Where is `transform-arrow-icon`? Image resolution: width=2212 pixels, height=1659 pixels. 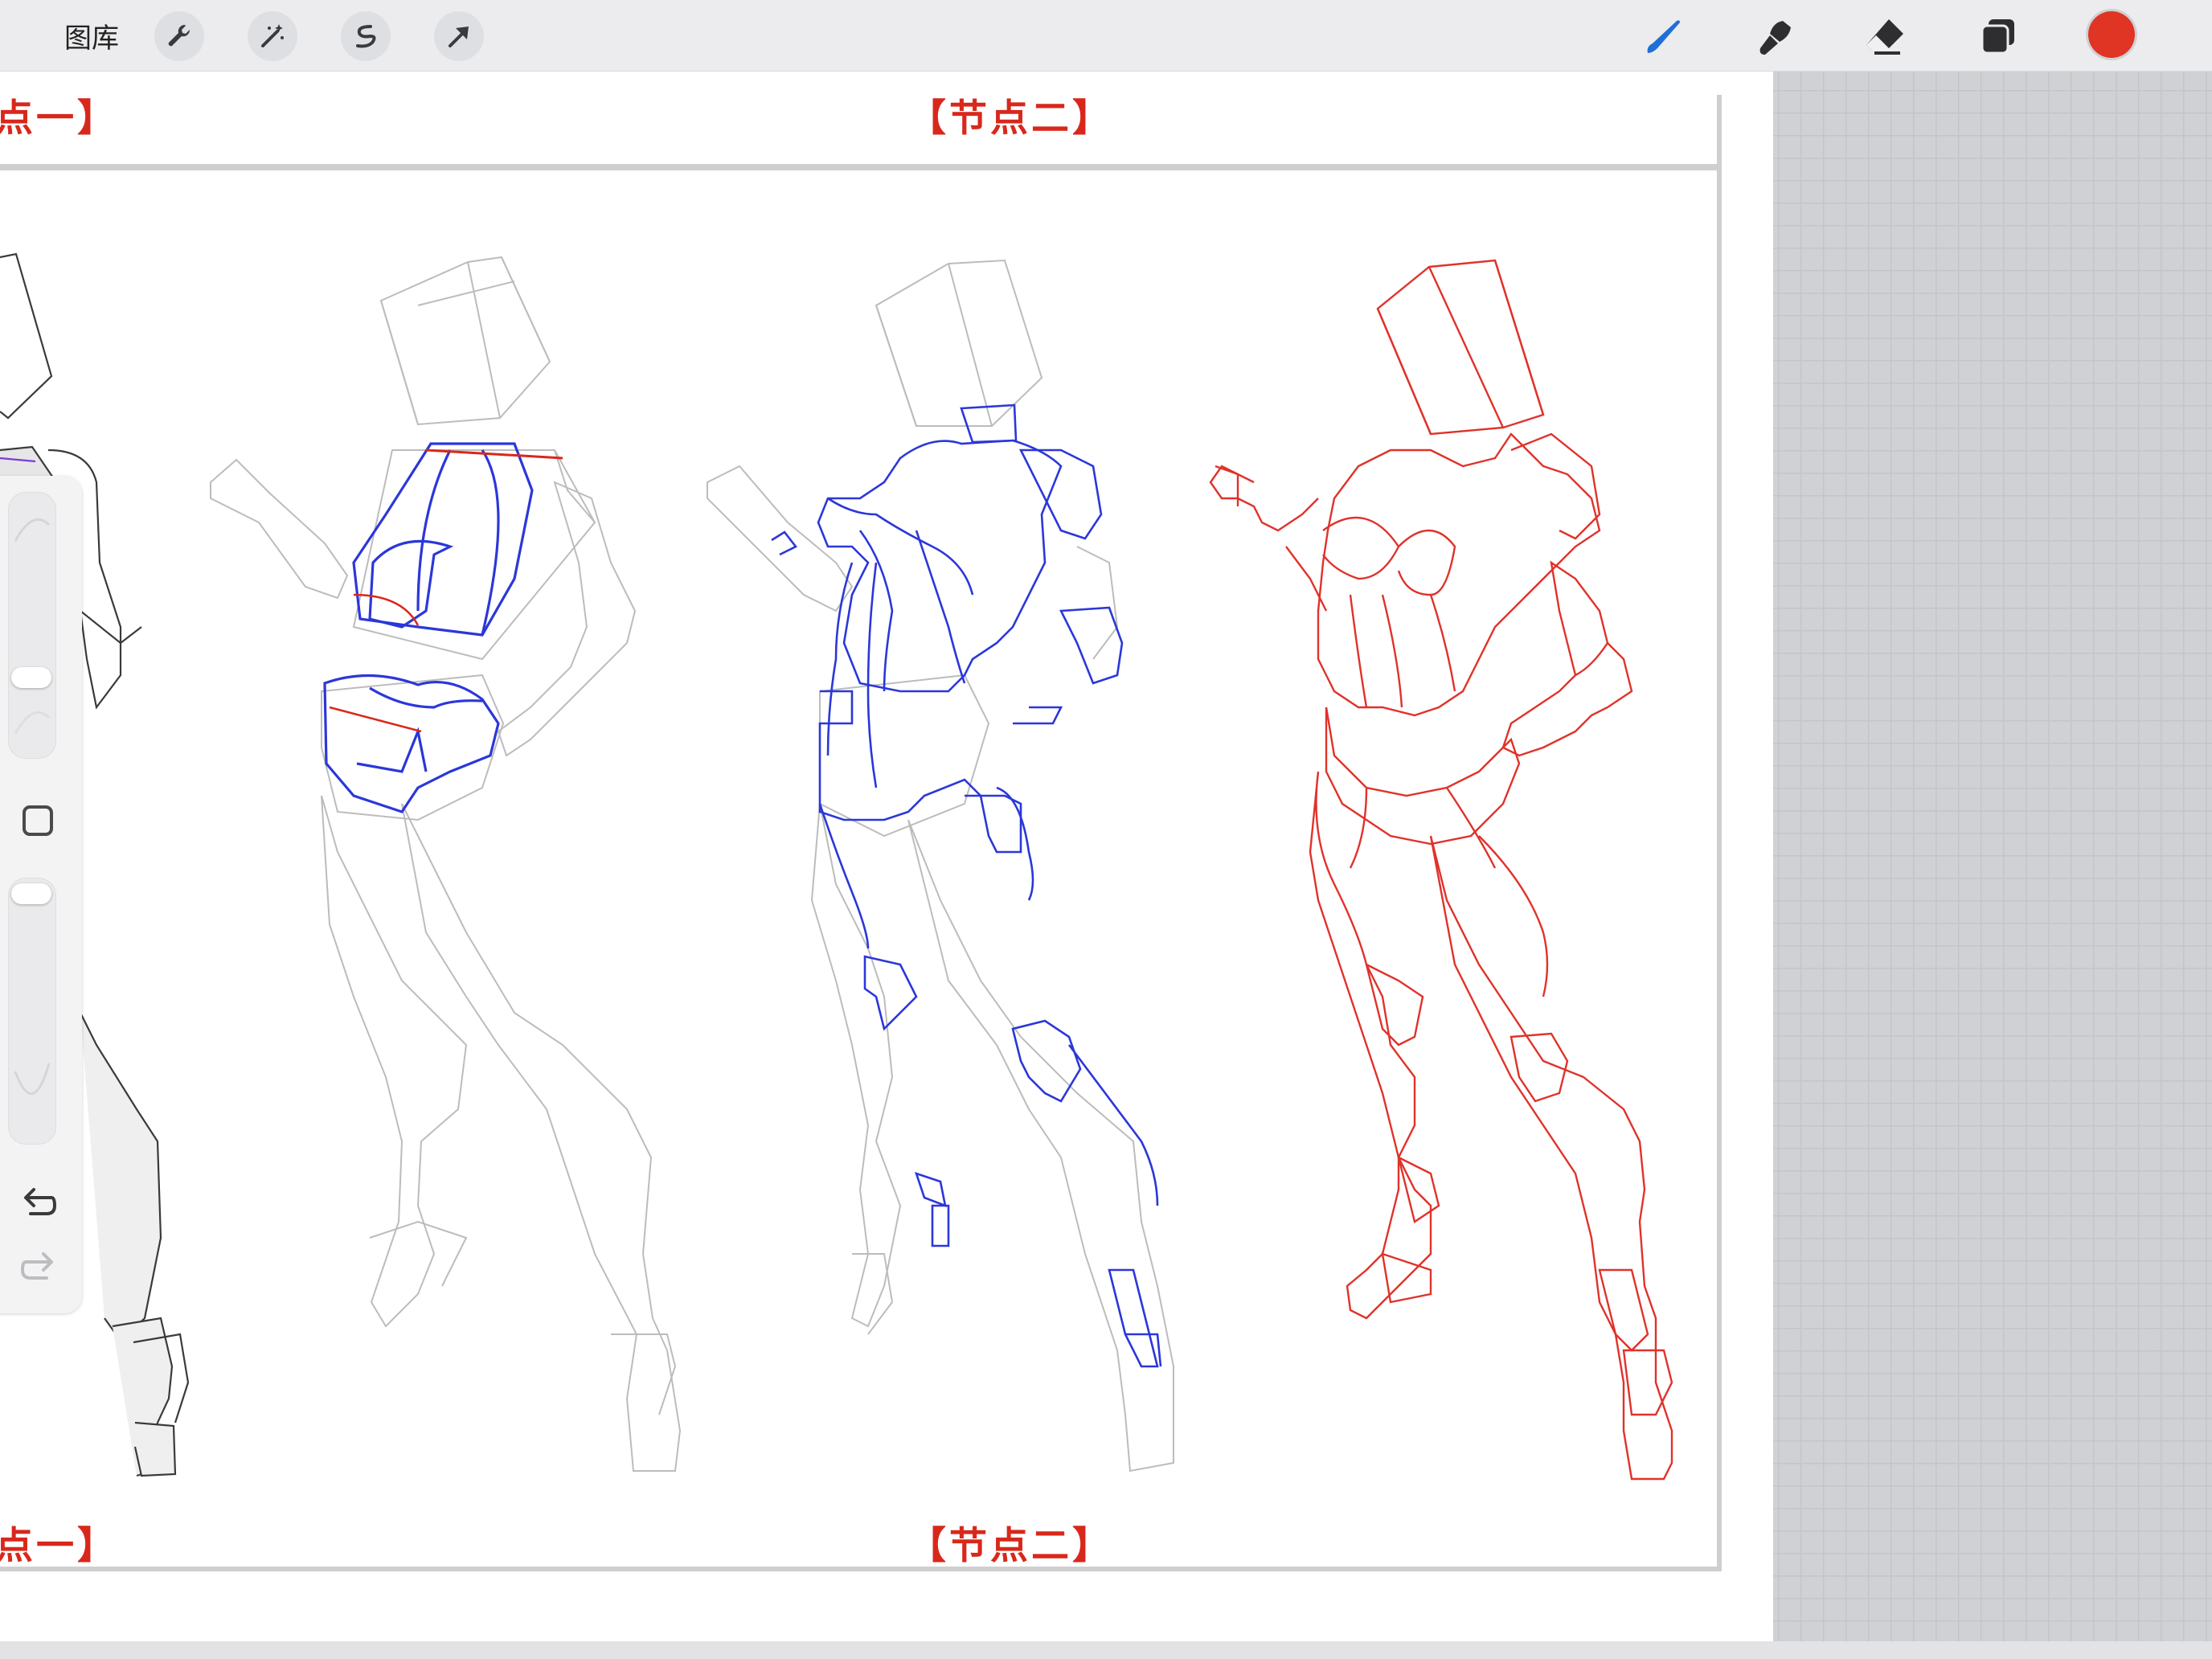 transform-arrow-icon is located at coordinates (459, 37).